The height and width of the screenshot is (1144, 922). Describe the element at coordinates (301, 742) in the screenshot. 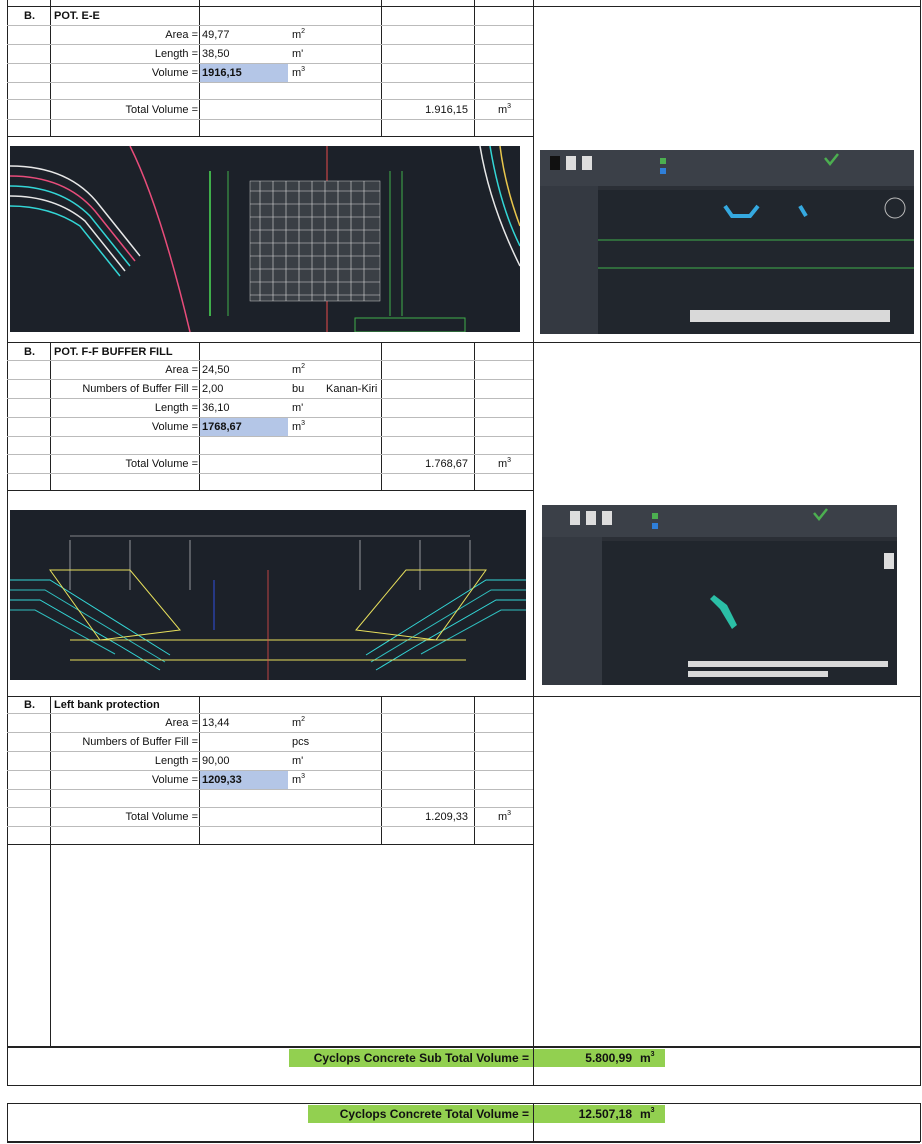

I see `buffer-count-unit: pcs` at that location.